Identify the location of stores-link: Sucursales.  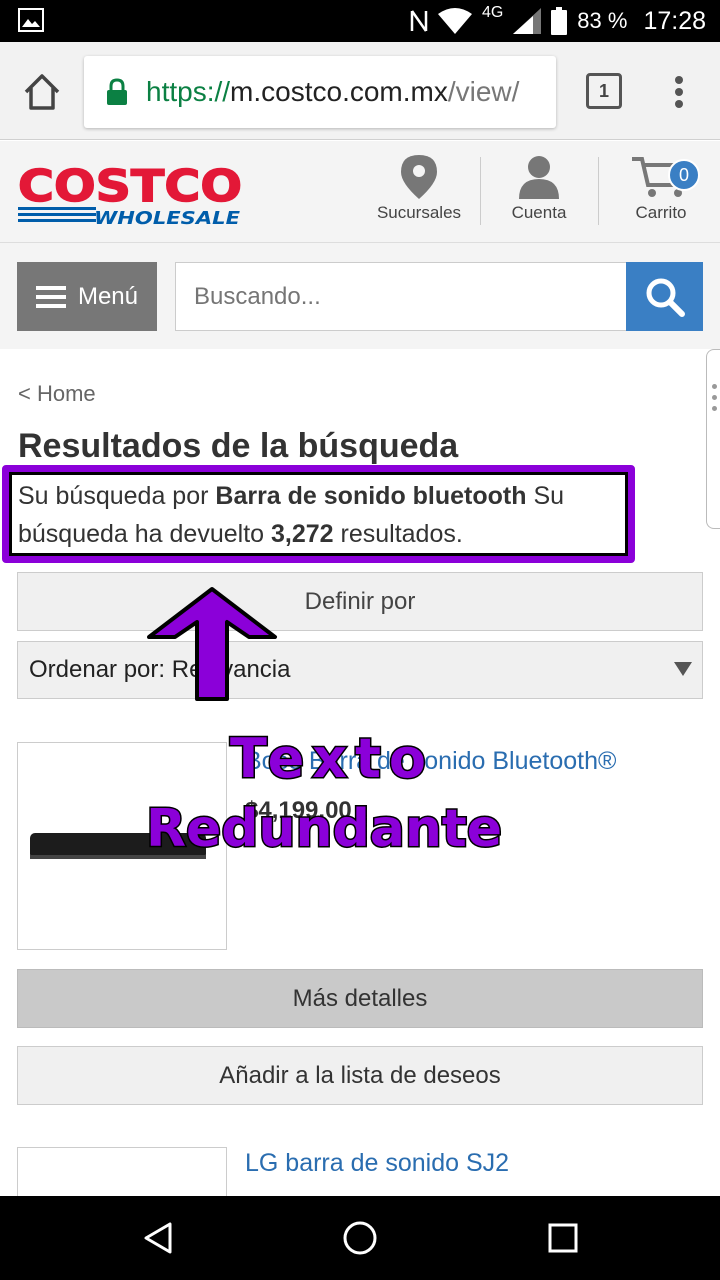
(419, 195).